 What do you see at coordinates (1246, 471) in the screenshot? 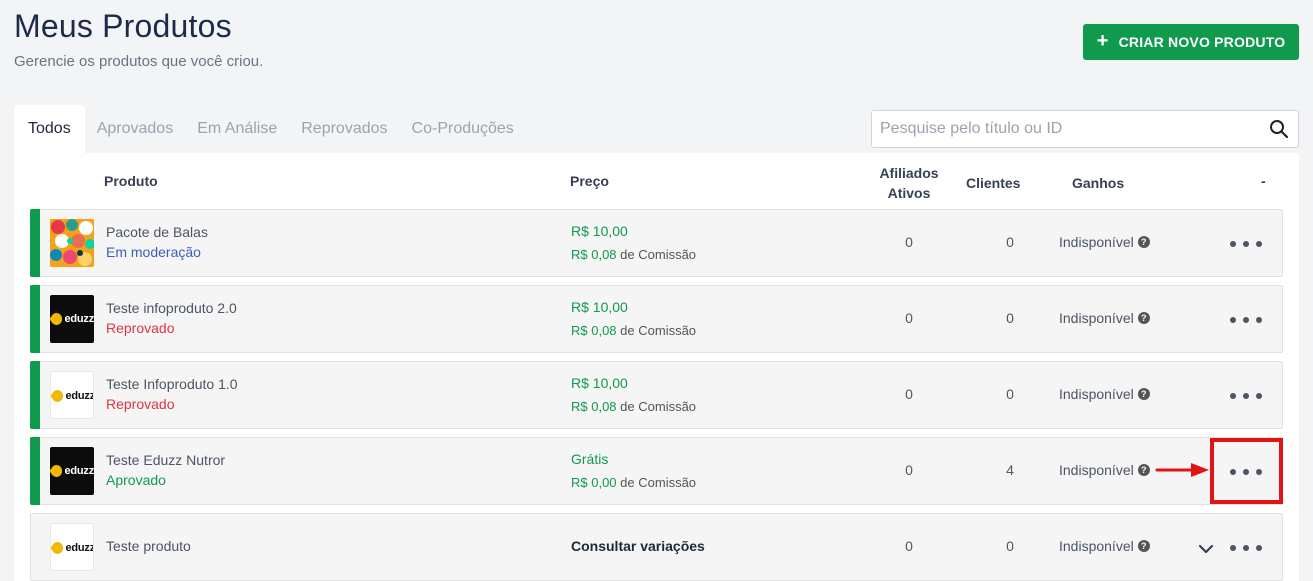
I see `annotation-highlight-box` at bounding box center [1246, 471].